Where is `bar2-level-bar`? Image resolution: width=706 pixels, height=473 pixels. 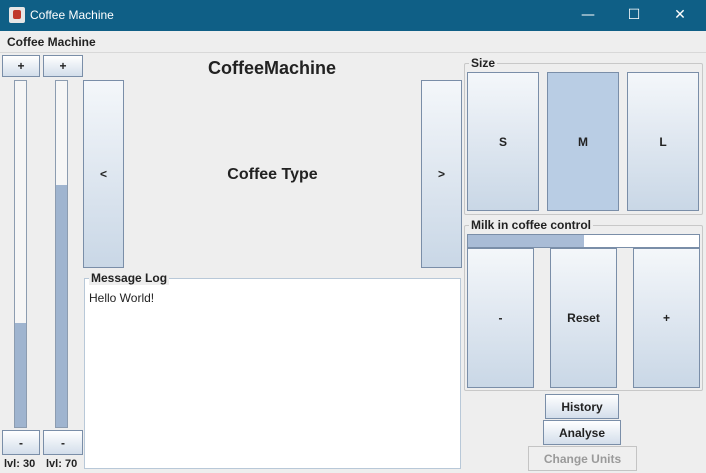 bar2-level-bar is located at coordinates (61, 254).